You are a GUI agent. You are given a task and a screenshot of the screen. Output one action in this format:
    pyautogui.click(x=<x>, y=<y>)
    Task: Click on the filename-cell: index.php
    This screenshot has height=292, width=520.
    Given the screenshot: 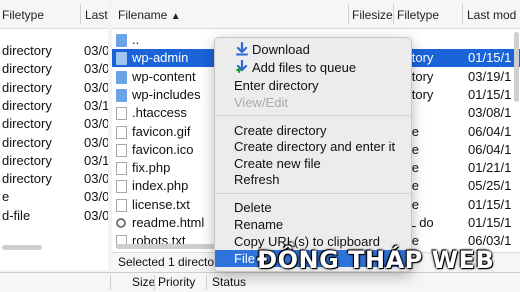 What is the action you would take?
    pyautogui.click(x=160, y=186)
    